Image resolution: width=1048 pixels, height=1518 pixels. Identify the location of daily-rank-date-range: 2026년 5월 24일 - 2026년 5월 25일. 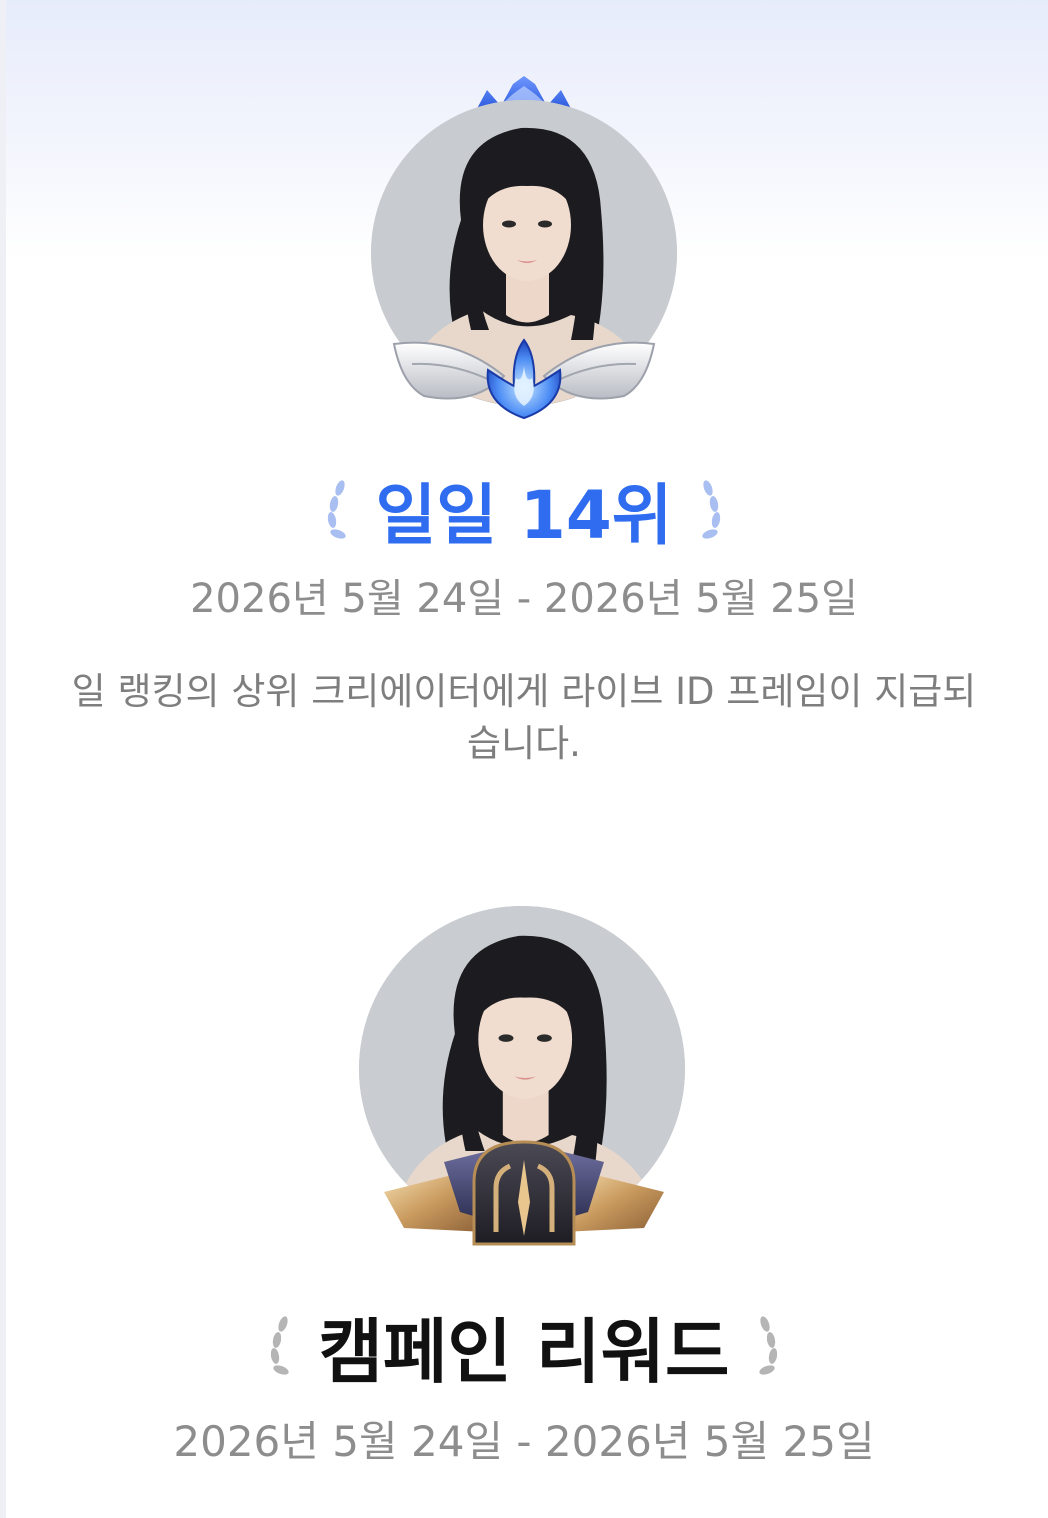
(524, 599).